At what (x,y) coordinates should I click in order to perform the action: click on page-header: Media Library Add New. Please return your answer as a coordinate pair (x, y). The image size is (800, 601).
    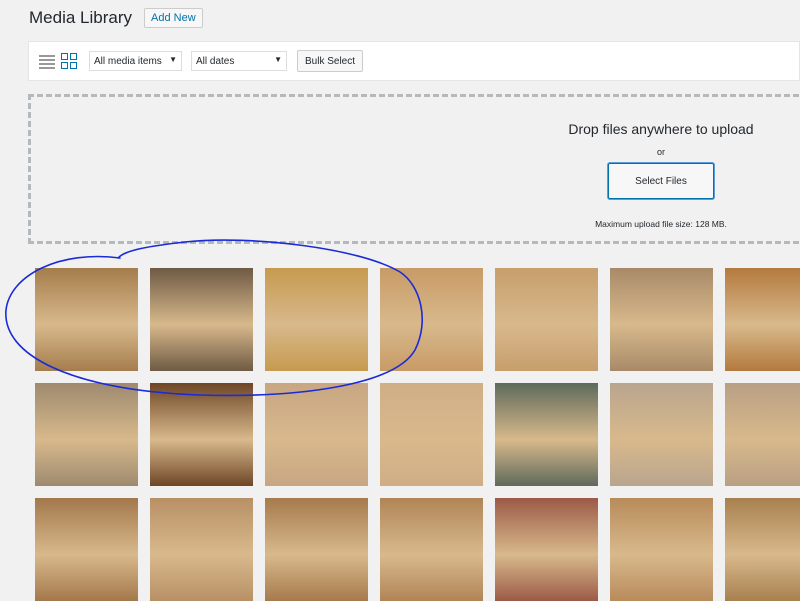
    Looking at the image, I should click on (116, 18).